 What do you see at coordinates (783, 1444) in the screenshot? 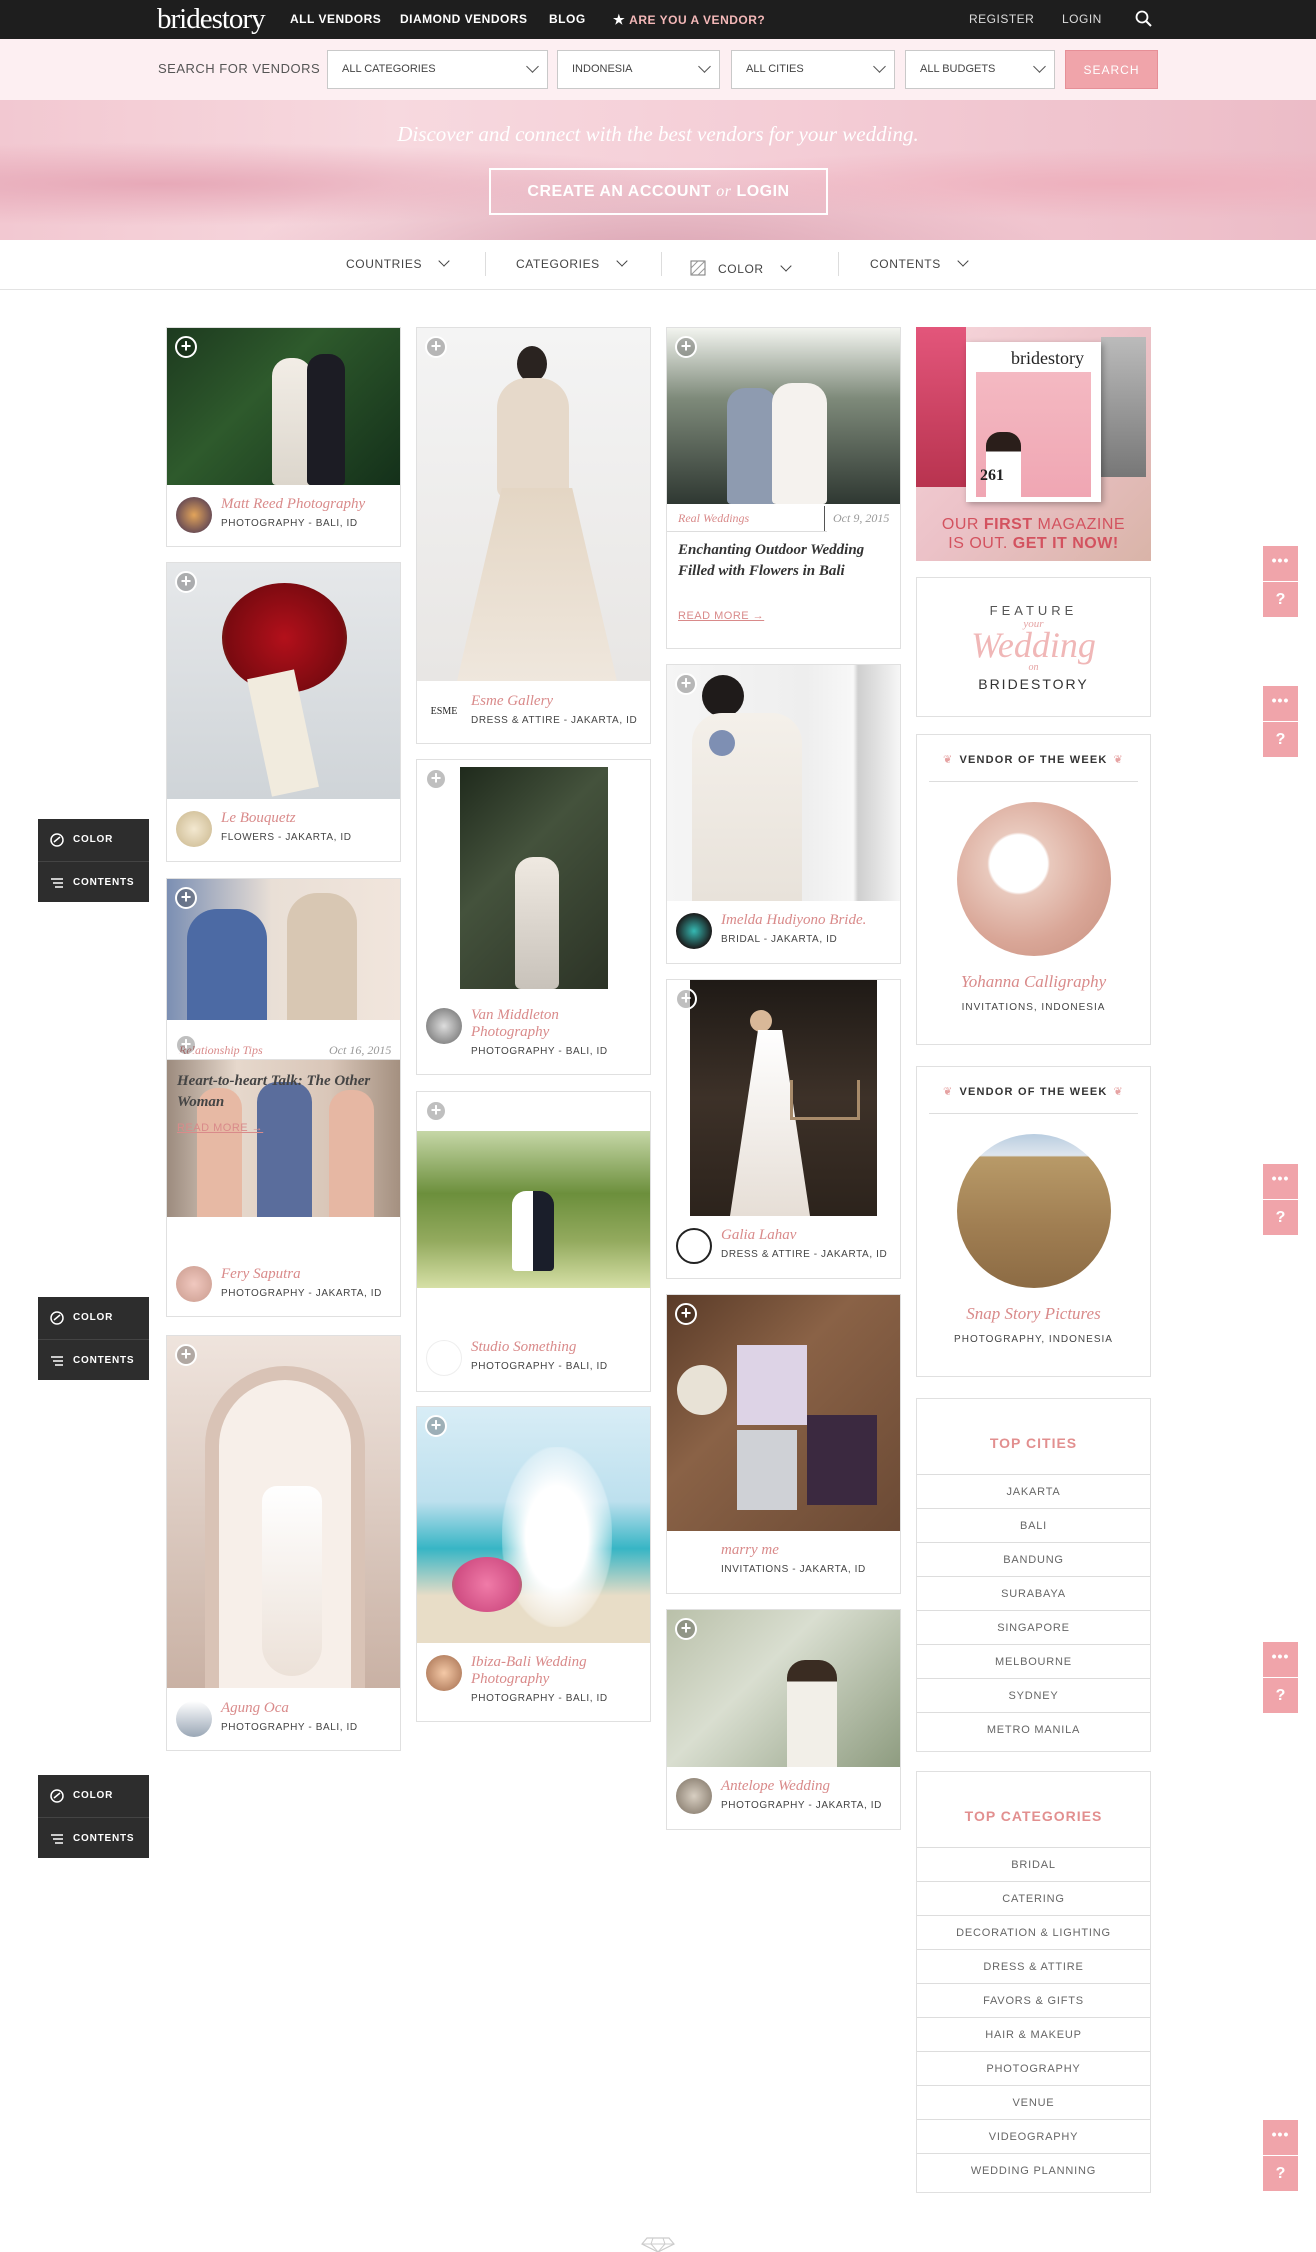
I see `vendor-card: + marry me INVITATIONS - JAKARTA, ID` at bounding box center [783, 1444].